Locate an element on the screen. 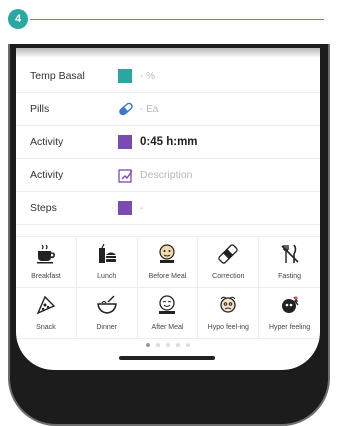  log-row-temp-basal: Temp Basal - % is located at coordinates (168, 76).